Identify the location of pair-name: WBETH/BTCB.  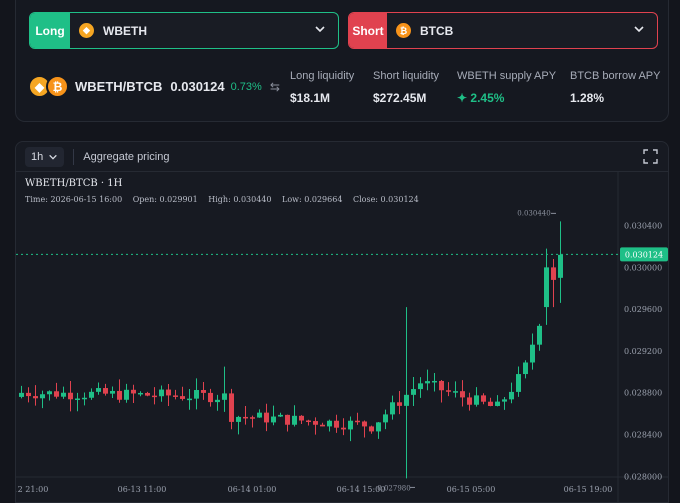
(119, 86).